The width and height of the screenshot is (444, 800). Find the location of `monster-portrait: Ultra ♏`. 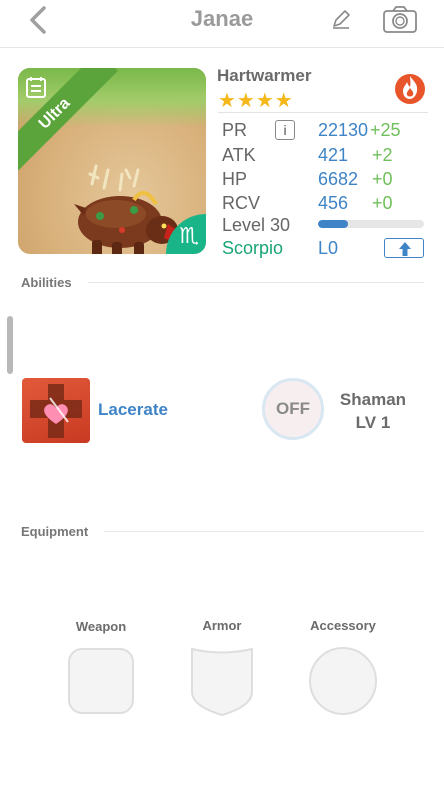

monster-portrait: Ultra ♏ is located at coordinates (112, 161).